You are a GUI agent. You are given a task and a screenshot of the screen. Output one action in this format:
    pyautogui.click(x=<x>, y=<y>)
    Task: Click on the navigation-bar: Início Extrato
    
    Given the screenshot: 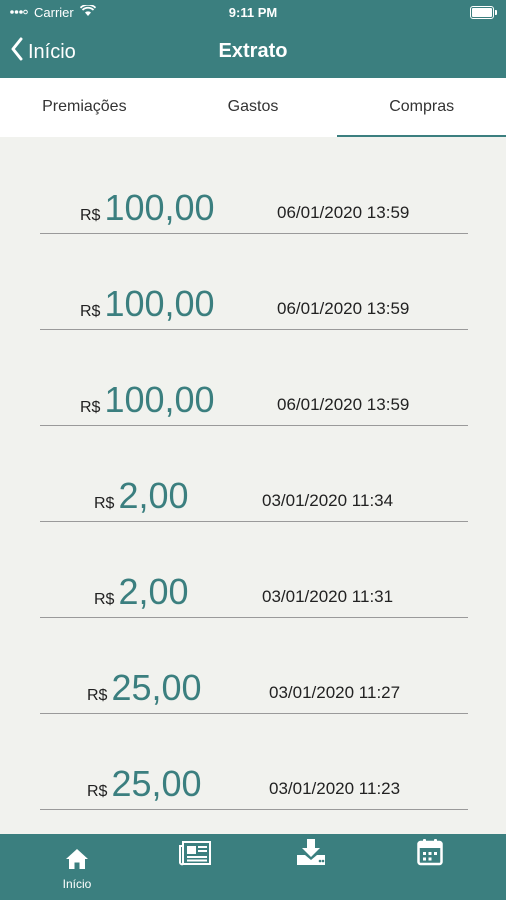 What is the action you would take?
    pyautogui.click(x=253, y=52)
    